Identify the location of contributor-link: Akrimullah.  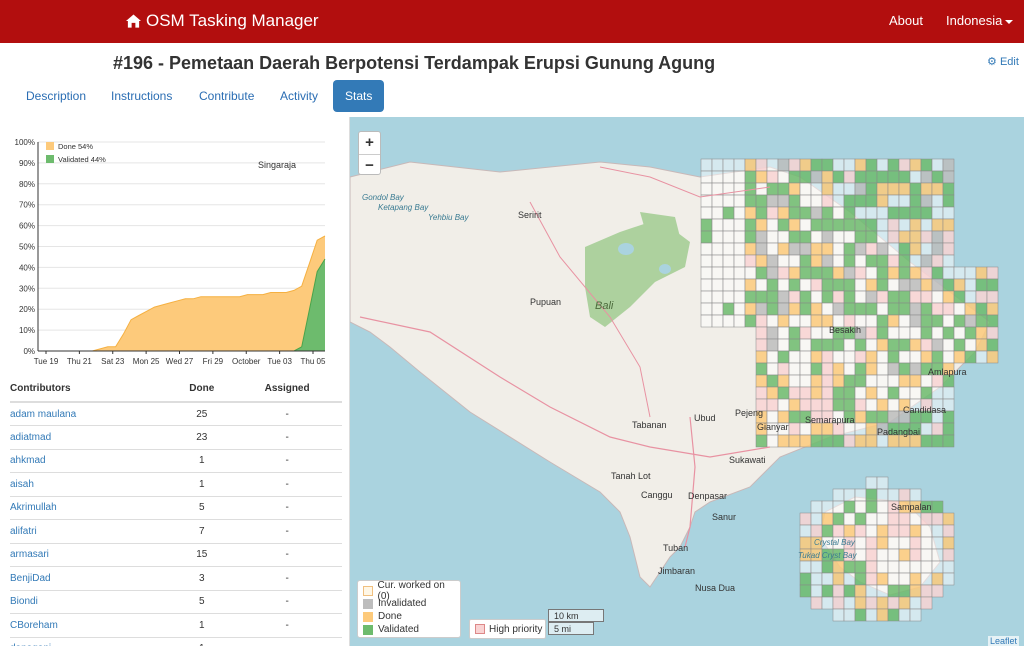
(33, 507).